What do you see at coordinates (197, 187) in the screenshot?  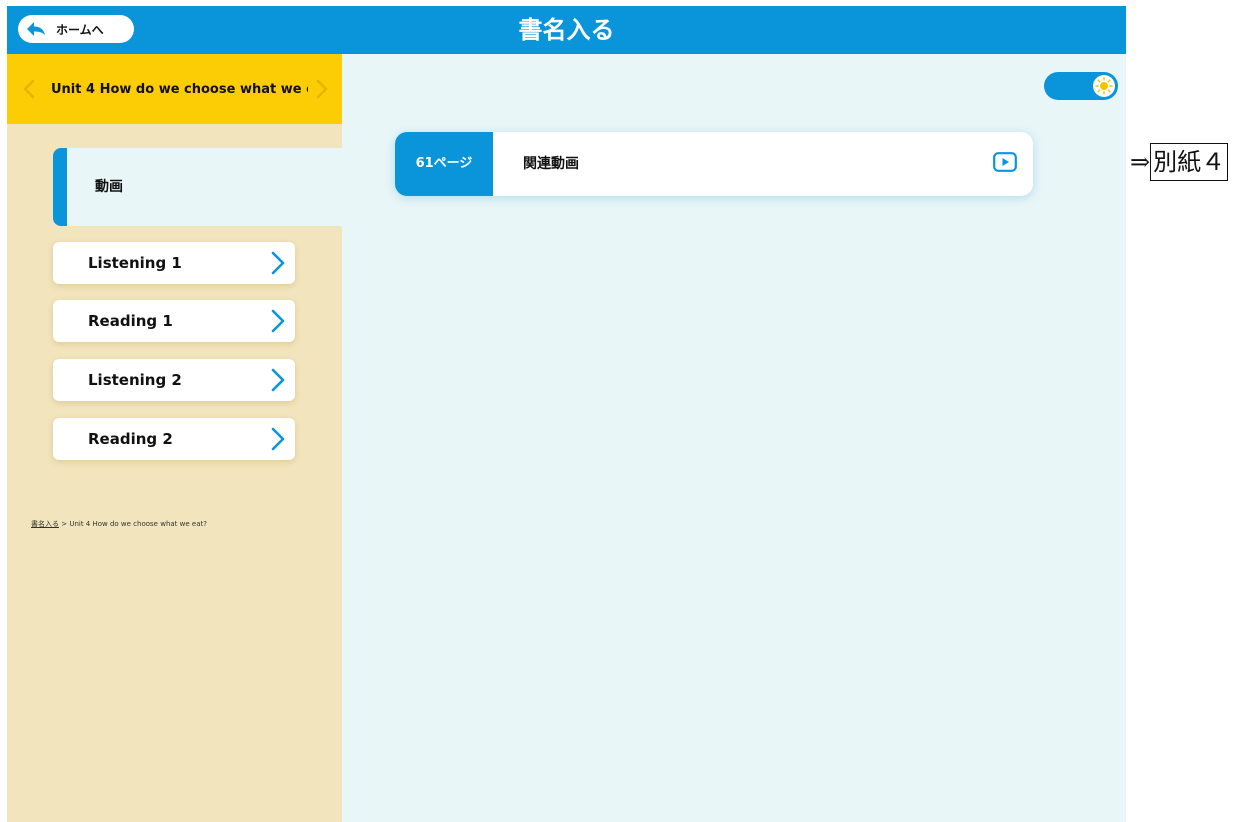 I see `sidebar-item-video: 動画` at bounding box center [197, 187].